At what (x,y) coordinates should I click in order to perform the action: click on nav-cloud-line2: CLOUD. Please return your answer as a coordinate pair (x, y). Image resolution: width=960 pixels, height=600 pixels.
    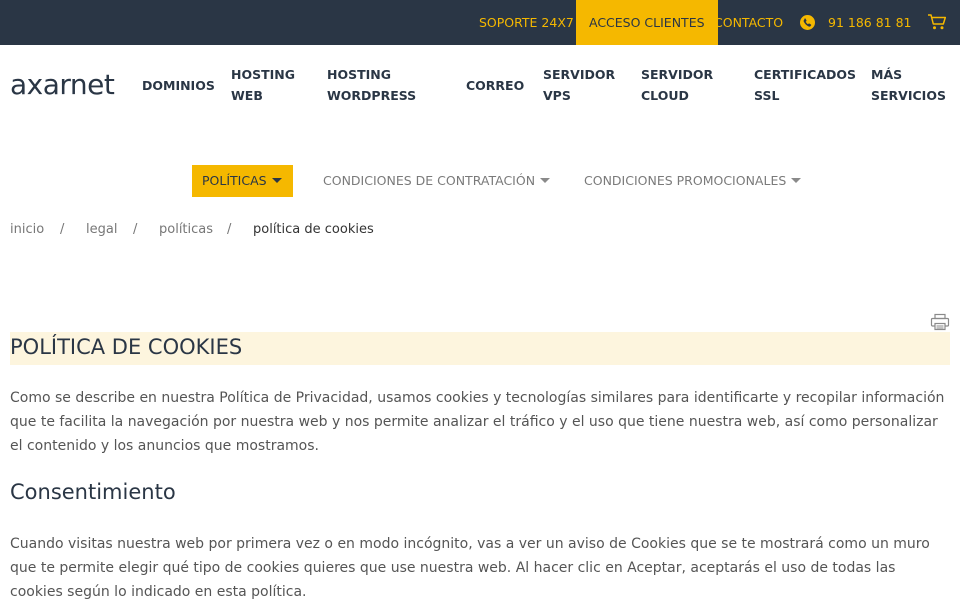
    Looking at the image, I should click on (665, 95).